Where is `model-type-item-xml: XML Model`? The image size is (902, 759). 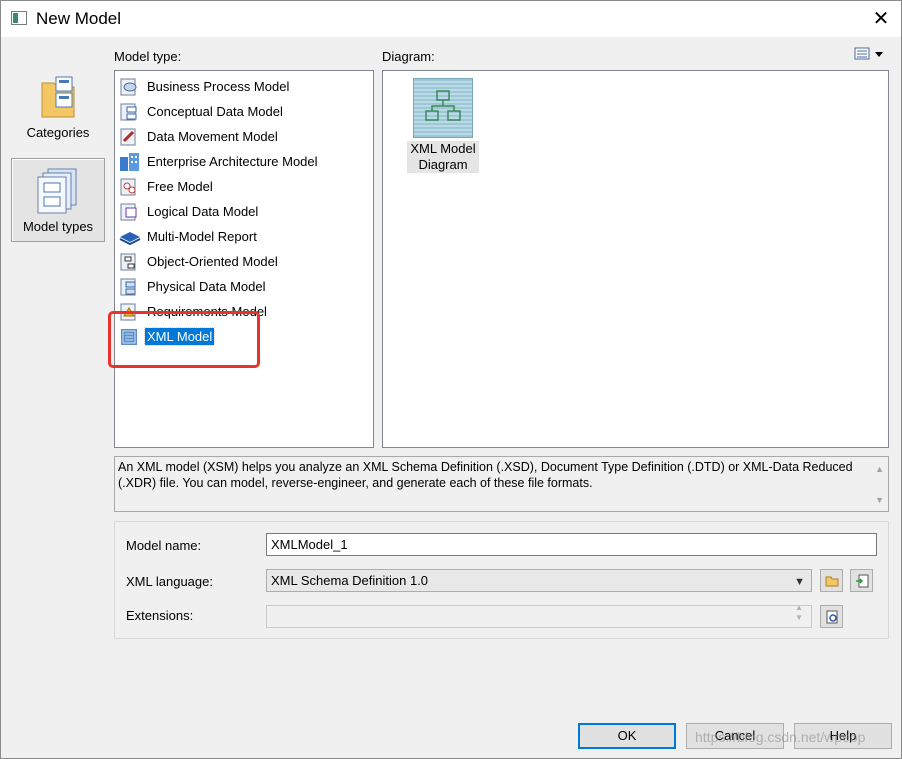 model-type-item-xml: XML Model is located at coordinates (246, 336).